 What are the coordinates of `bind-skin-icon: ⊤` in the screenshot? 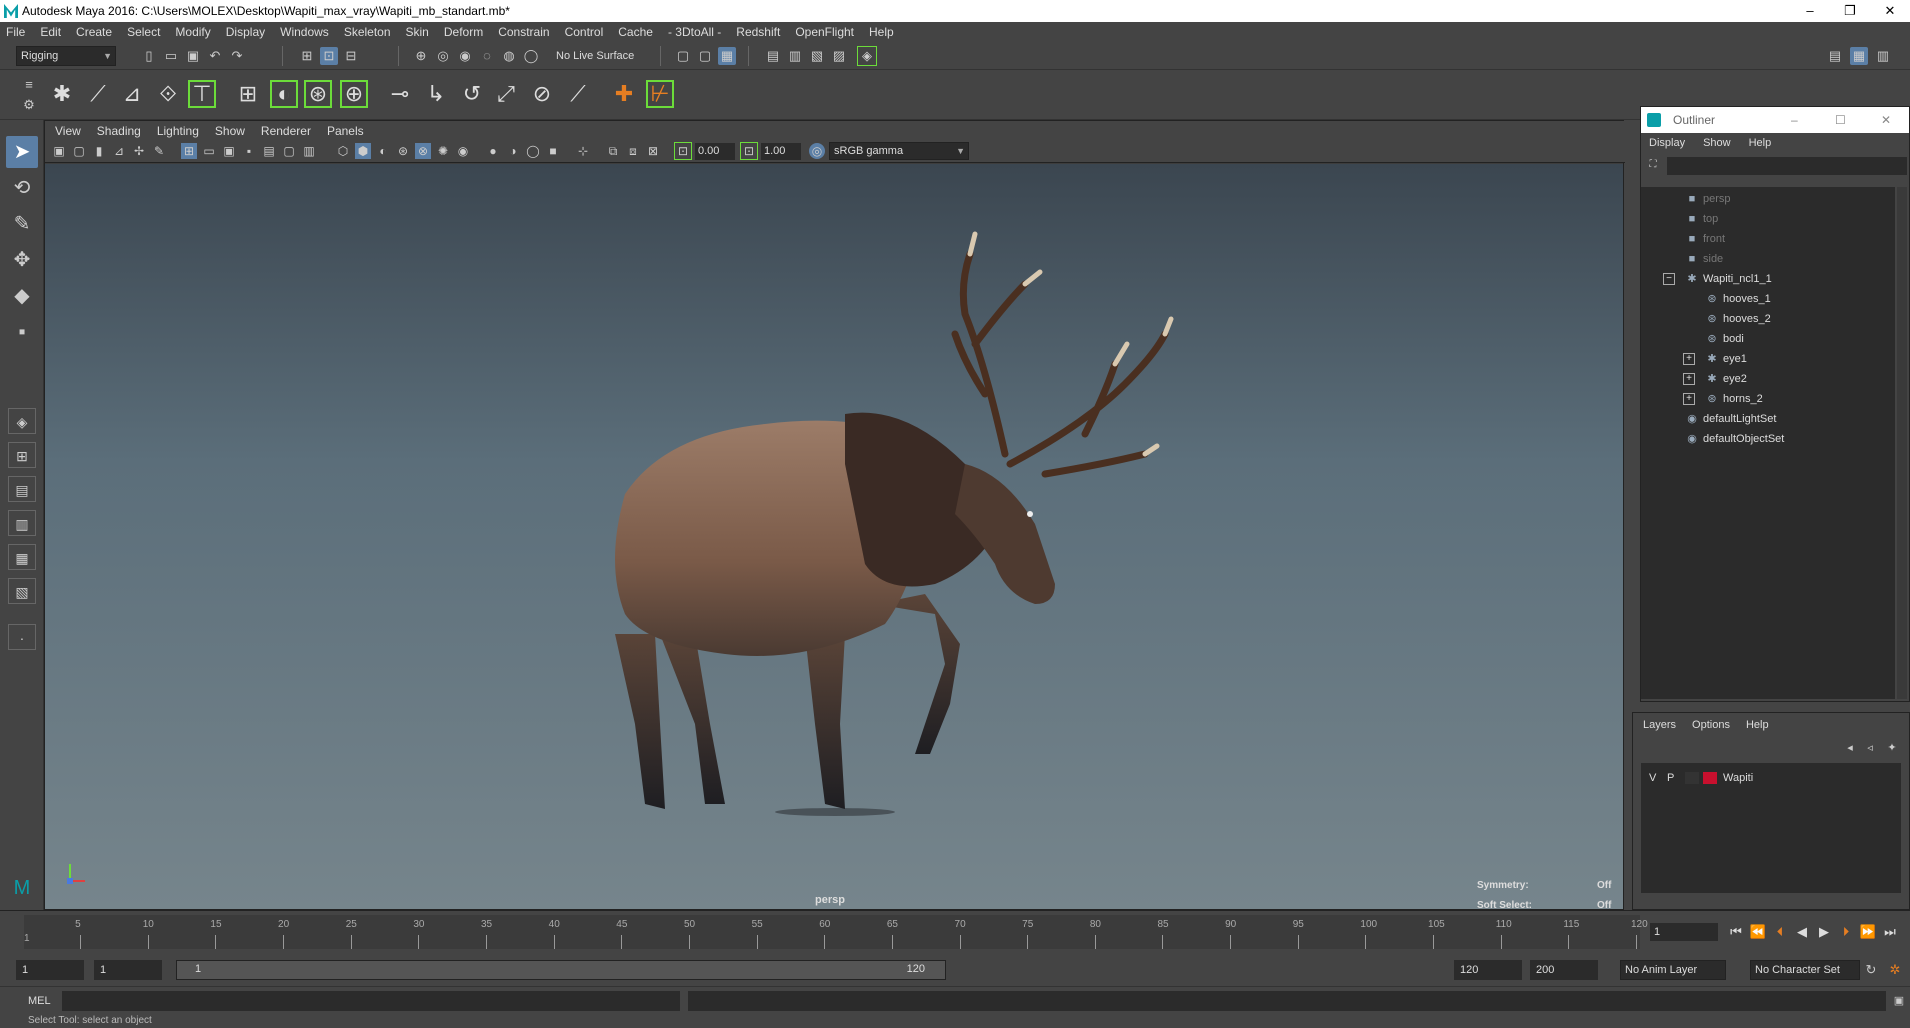 It's located at (202, 94).